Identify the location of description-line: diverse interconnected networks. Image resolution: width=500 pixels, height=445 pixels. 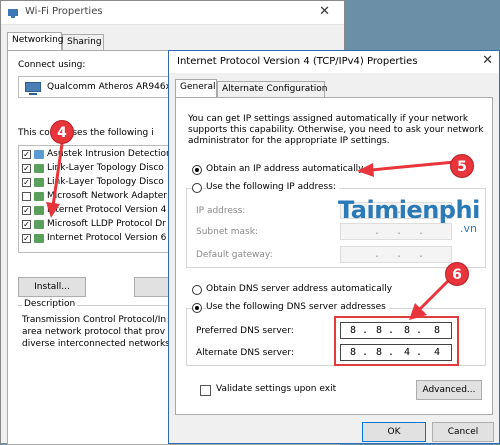
(96, 344).